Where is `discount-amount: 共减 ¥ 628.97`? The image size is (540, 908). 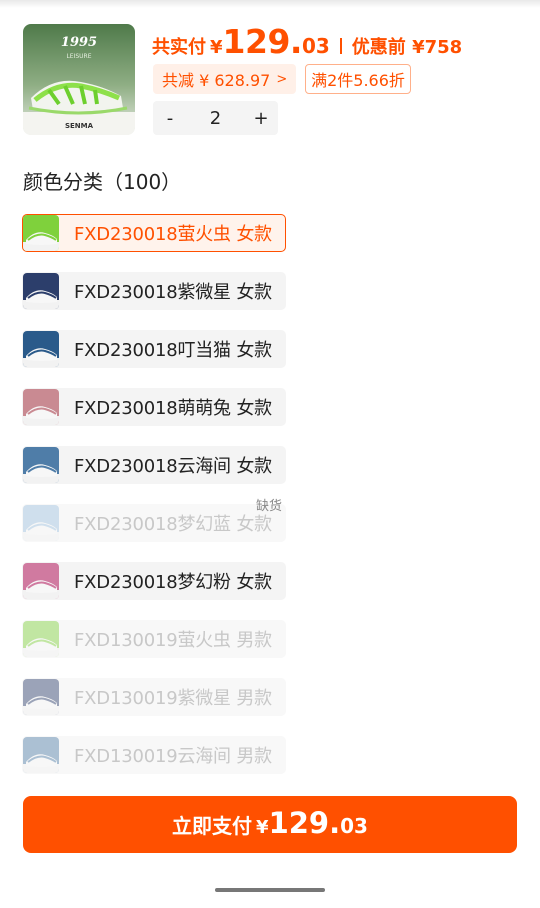 discount-amount: 共减 ¥ 628.97 is located at coordinates (216, 80).